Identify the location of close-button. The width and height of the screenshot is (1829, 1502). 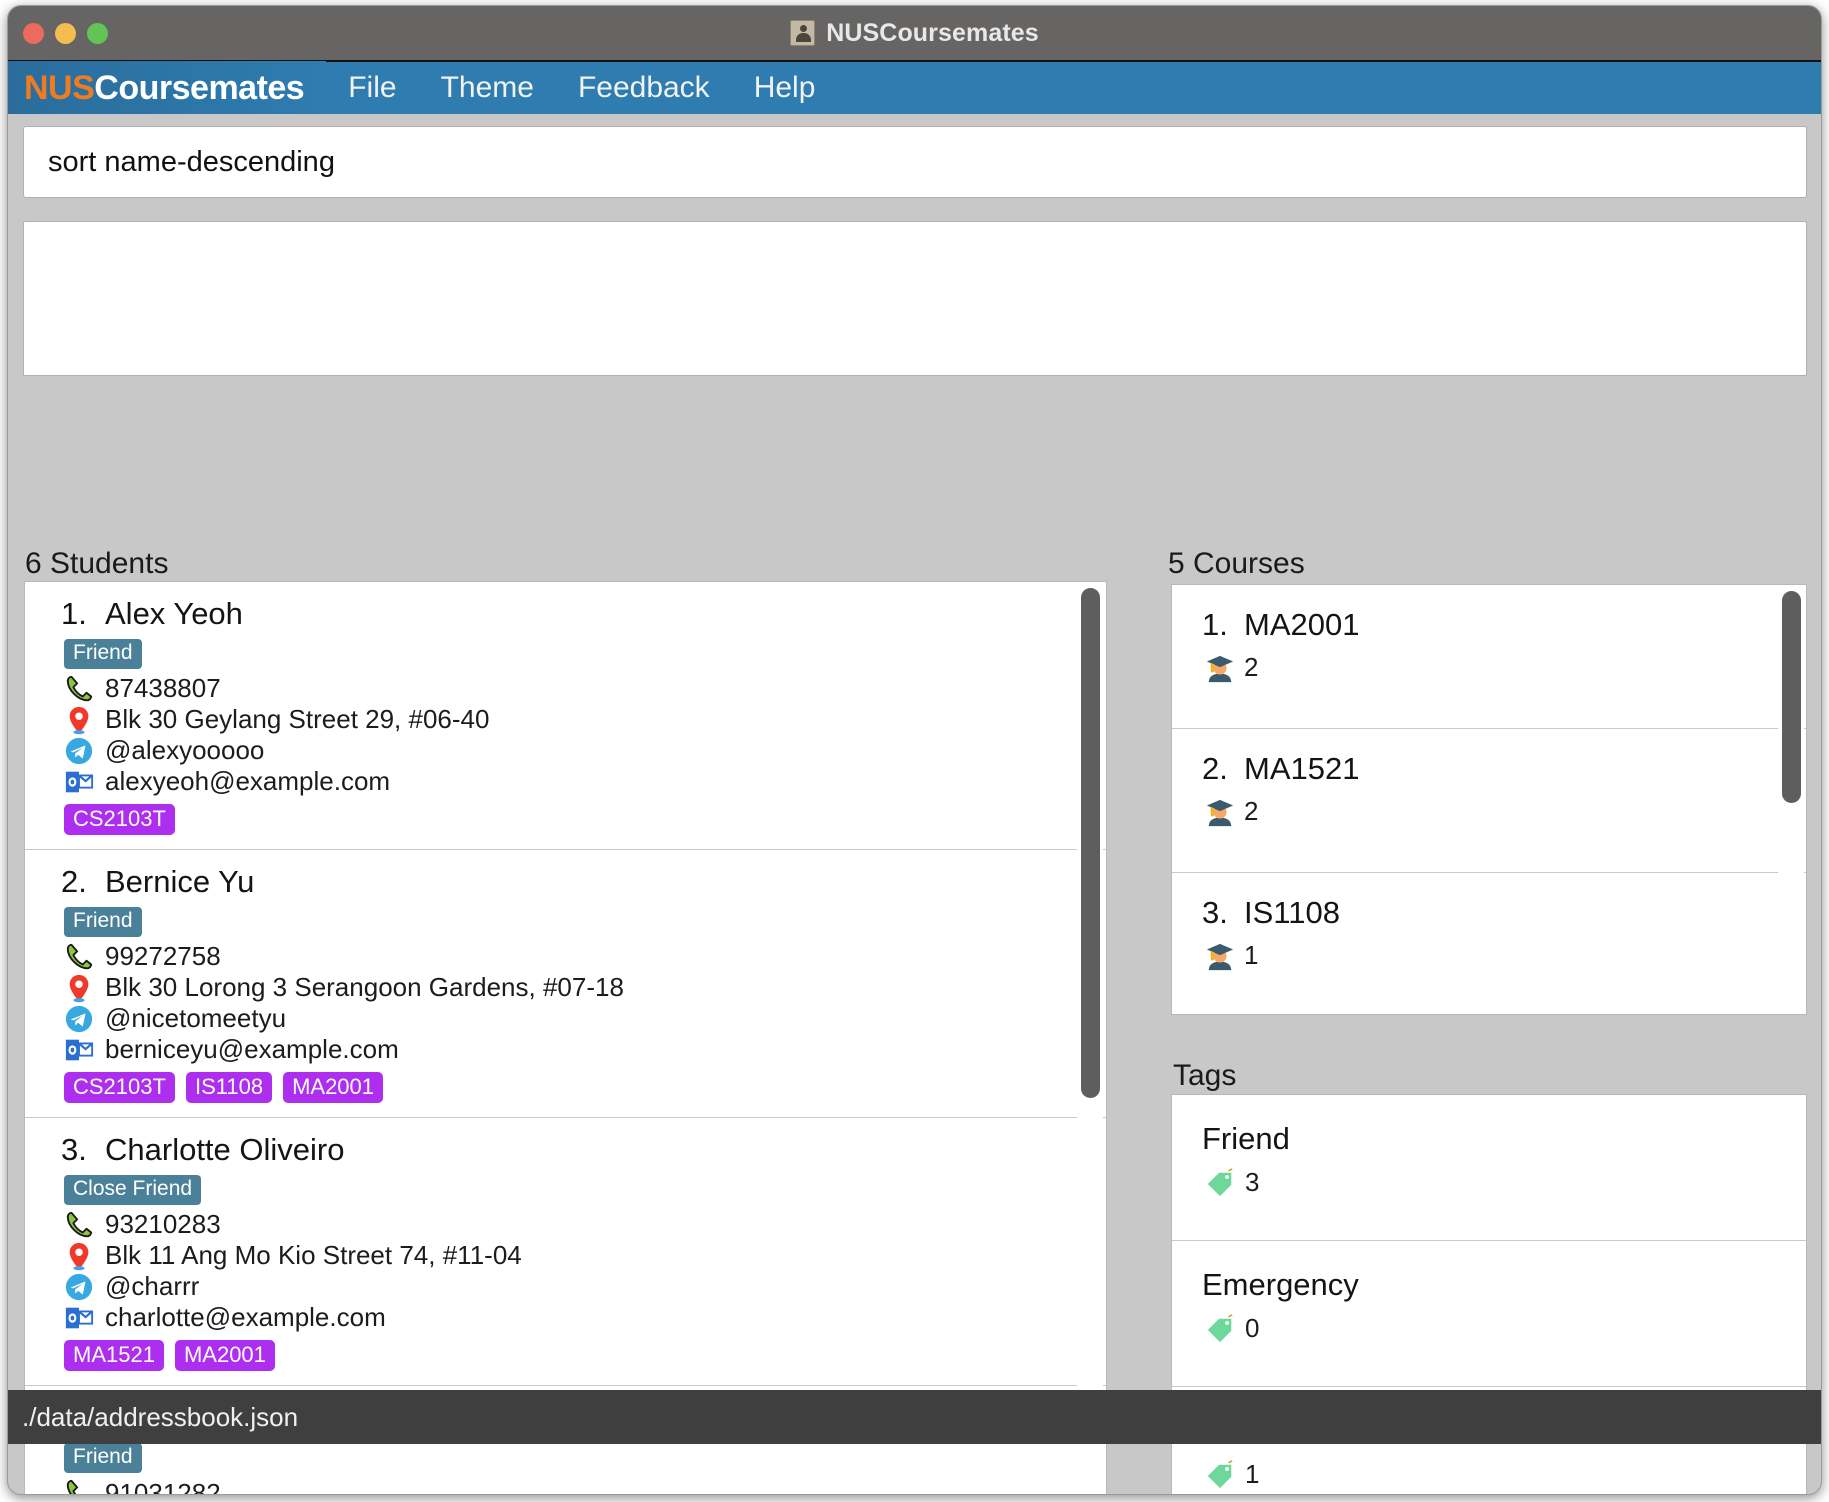
(33, 33).